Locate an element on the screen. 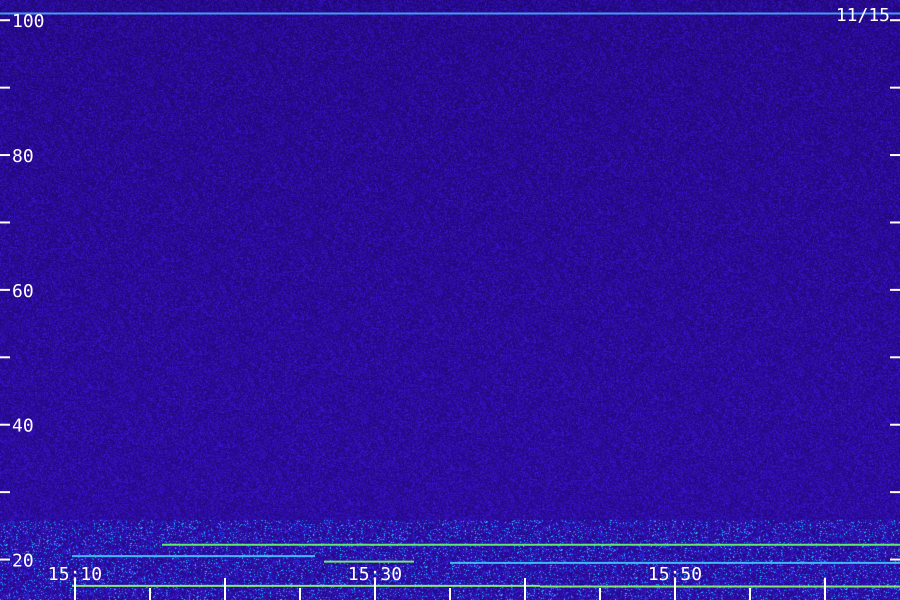  x-tick-label-1530: 15:30 is located at coordinates (375, 574).